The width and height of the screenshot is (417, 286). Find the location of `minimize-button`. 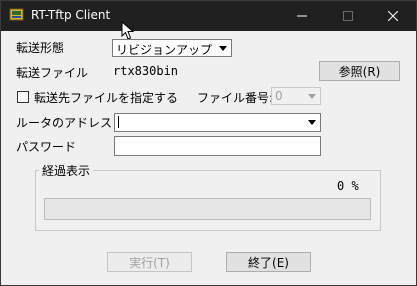

minimize-button is located at coordinates (302, 16).